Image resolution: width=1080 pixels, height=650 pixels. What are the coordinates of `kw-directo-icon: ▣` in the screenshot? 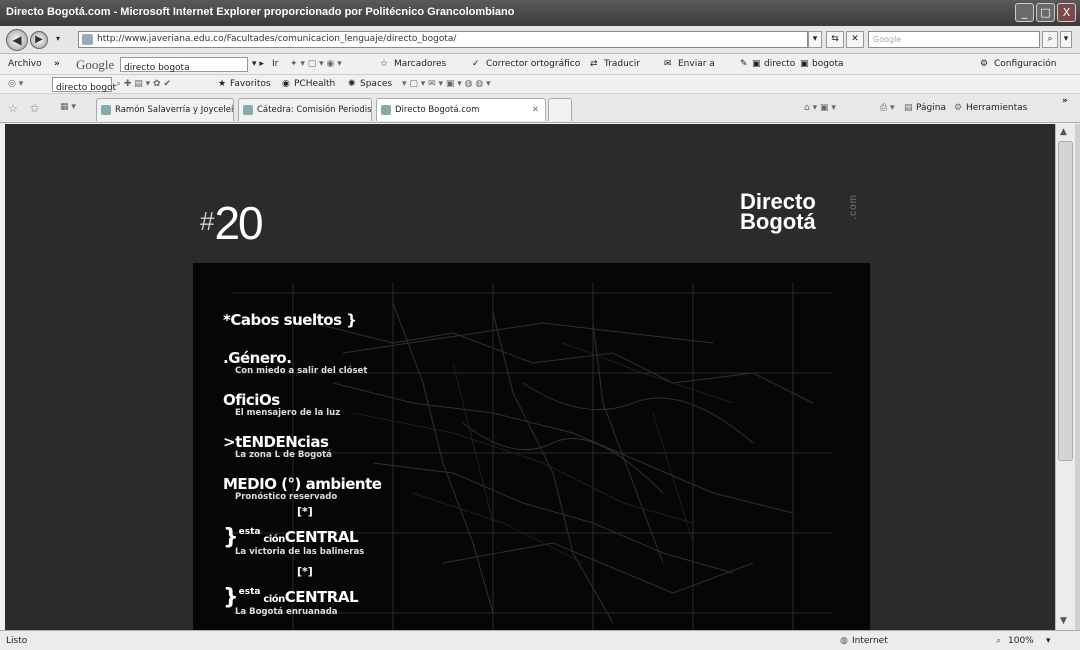 It's located at (756, 64).